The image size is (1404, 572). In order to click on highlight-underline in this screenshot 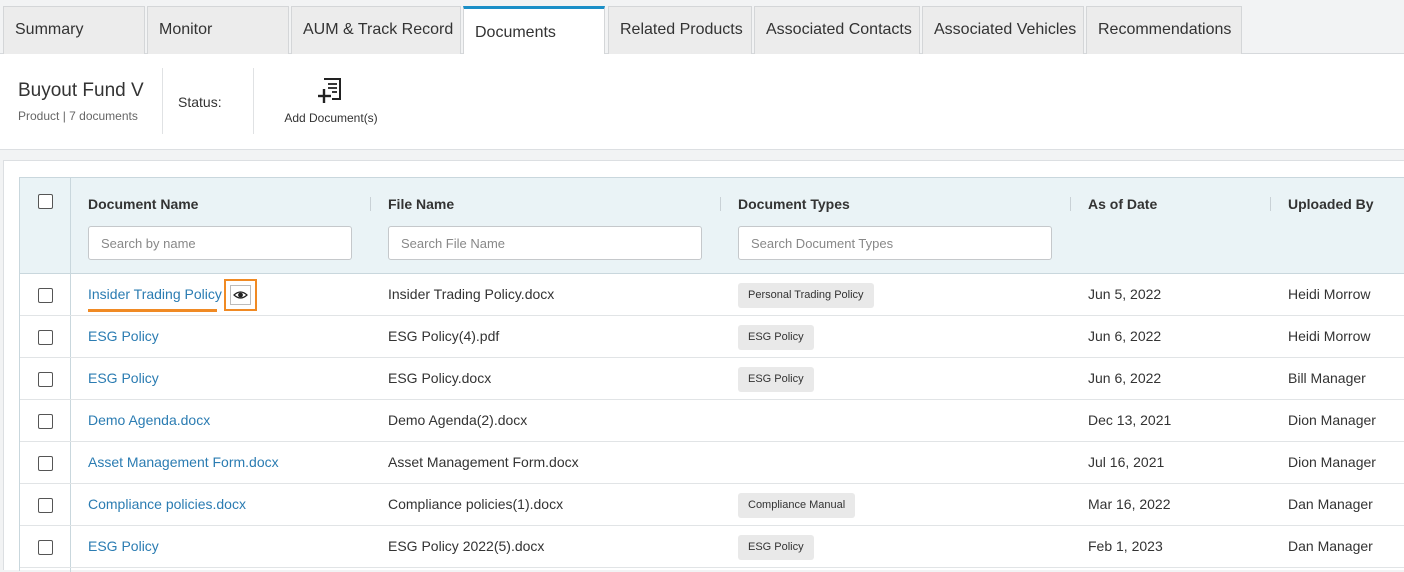, I will do `click(152, 310)`.